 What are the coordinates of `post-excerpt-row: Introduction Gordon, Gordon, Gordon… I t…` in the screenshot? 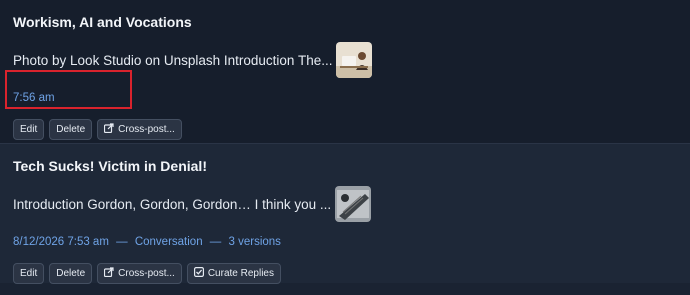 It's located at (345, 204).